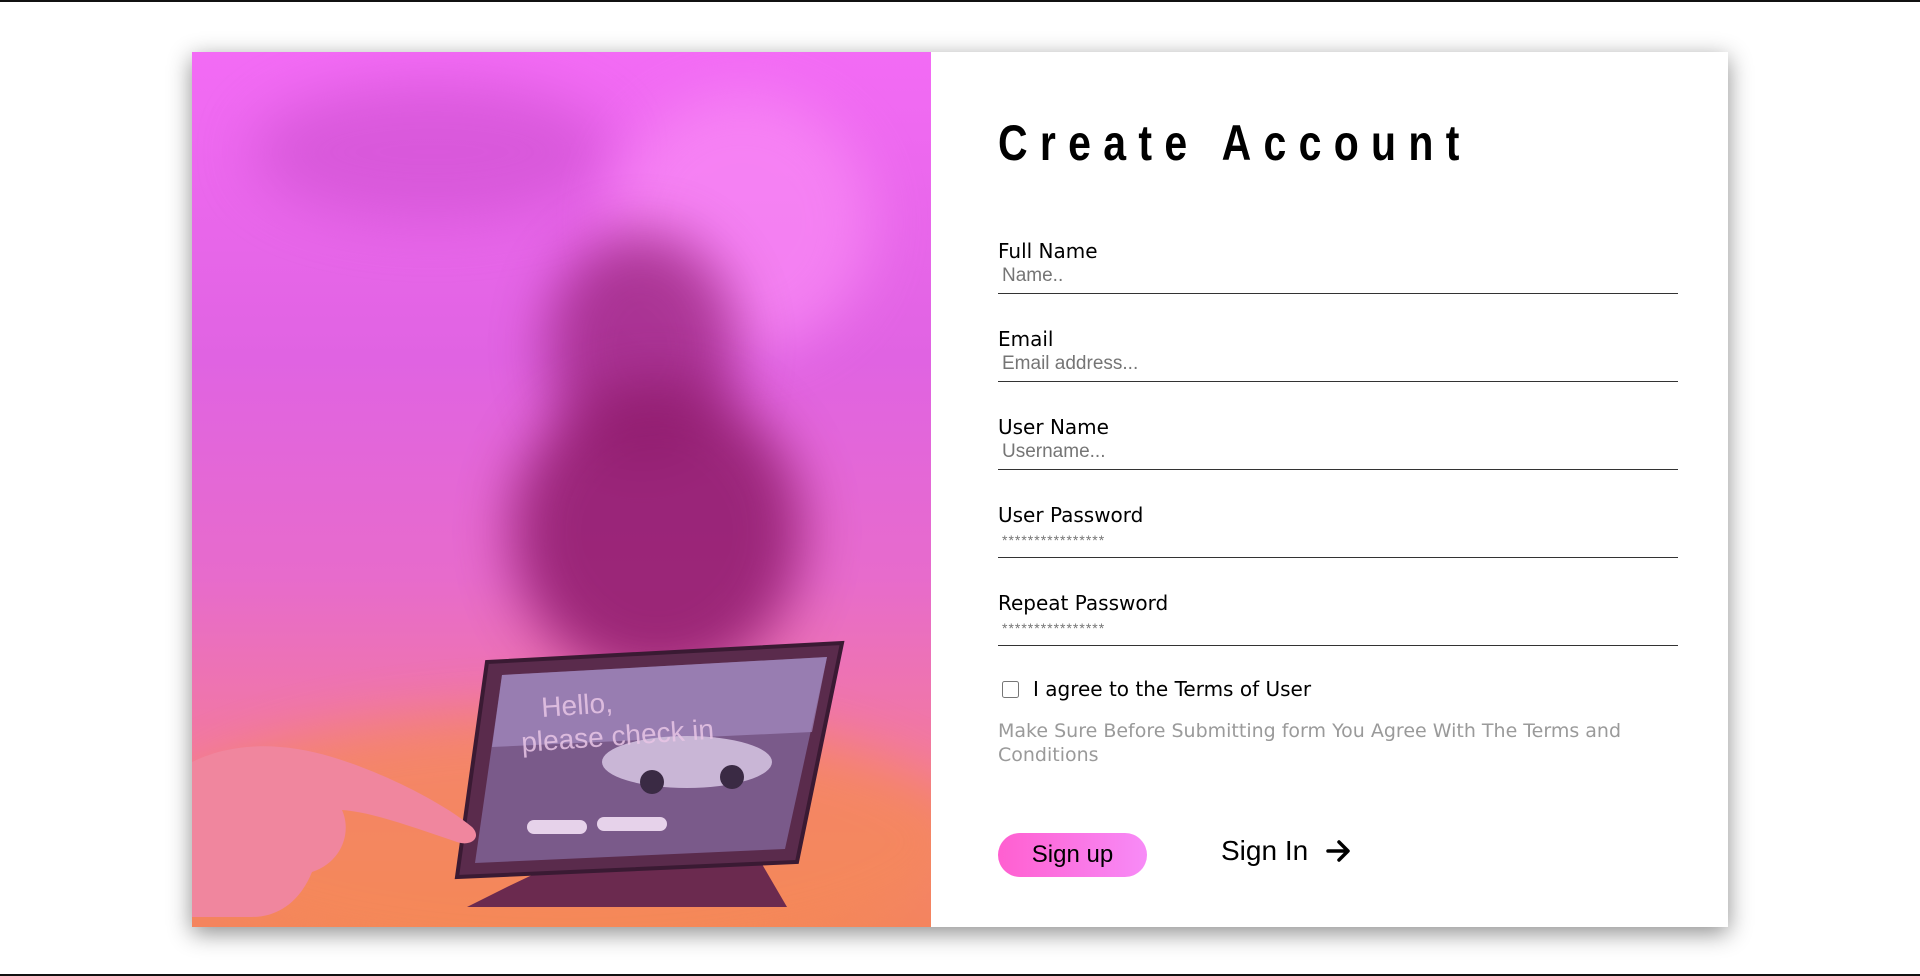  Describe the element at coordinates (1338, 278) in the screenshot. I see `full-name-input` at that location.